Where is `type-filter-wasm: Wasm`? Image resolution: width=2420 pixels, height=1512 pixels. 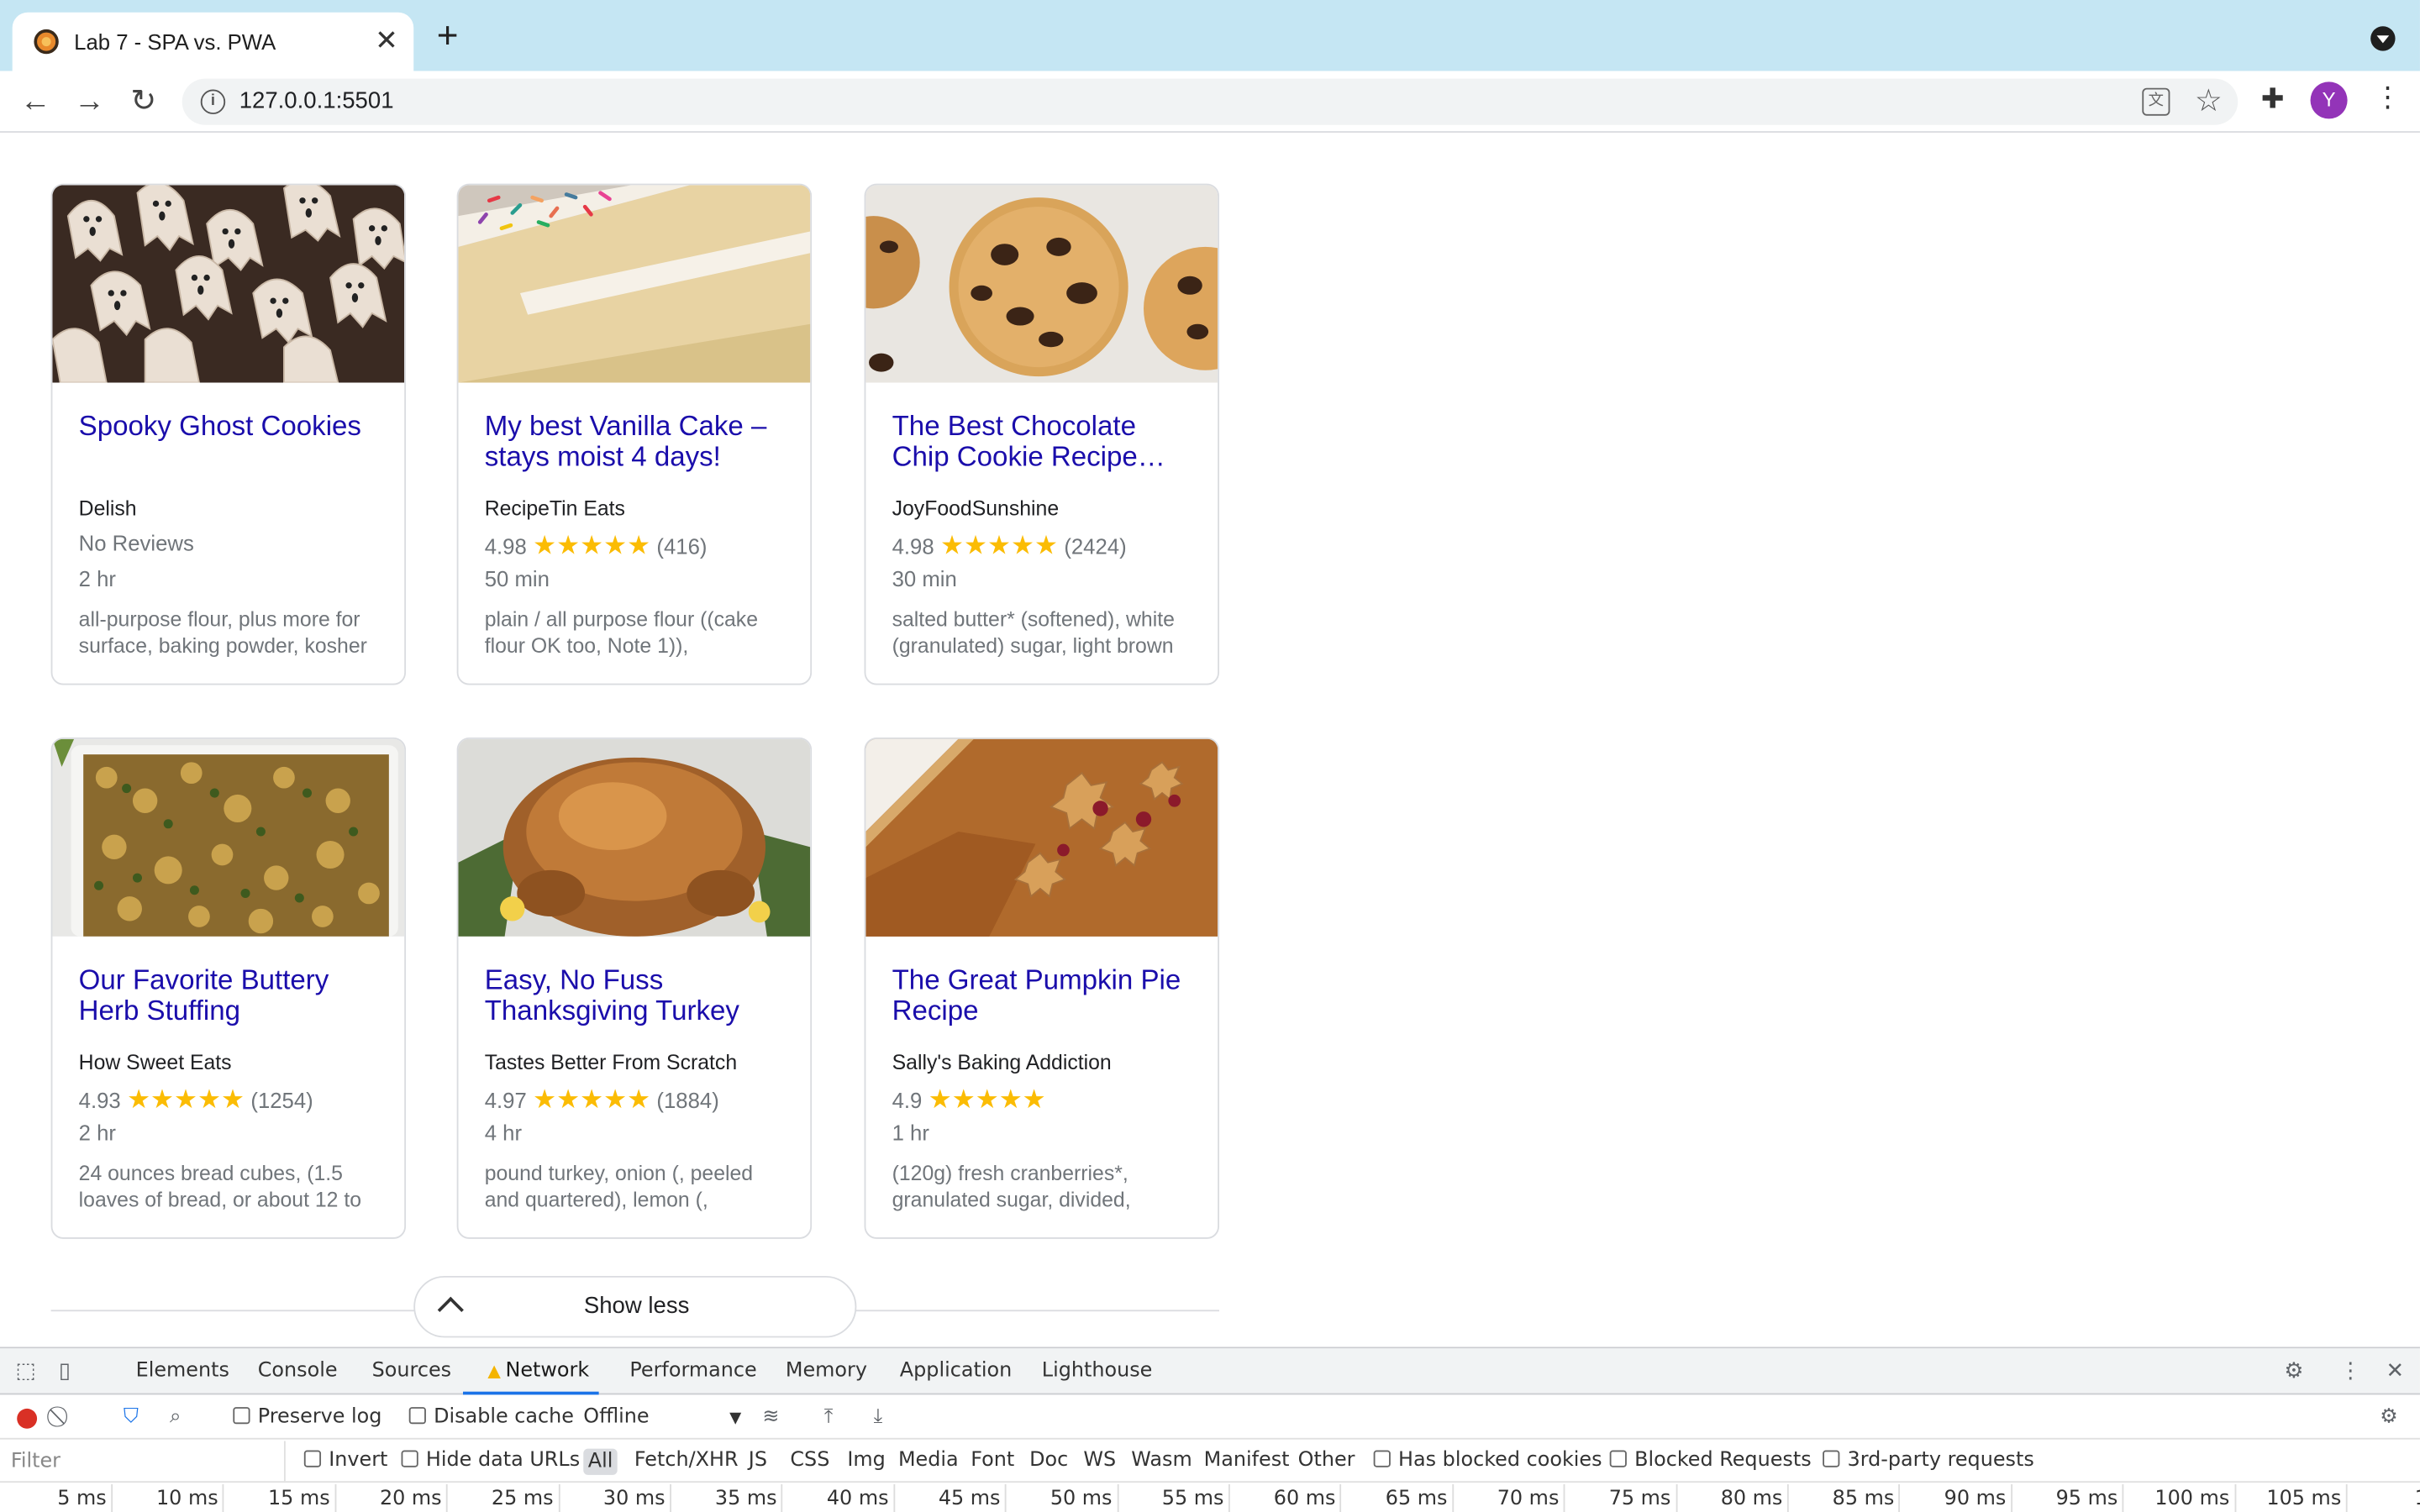
type-filter-wasm: Wasm is located at coordinates (1162, 1461).